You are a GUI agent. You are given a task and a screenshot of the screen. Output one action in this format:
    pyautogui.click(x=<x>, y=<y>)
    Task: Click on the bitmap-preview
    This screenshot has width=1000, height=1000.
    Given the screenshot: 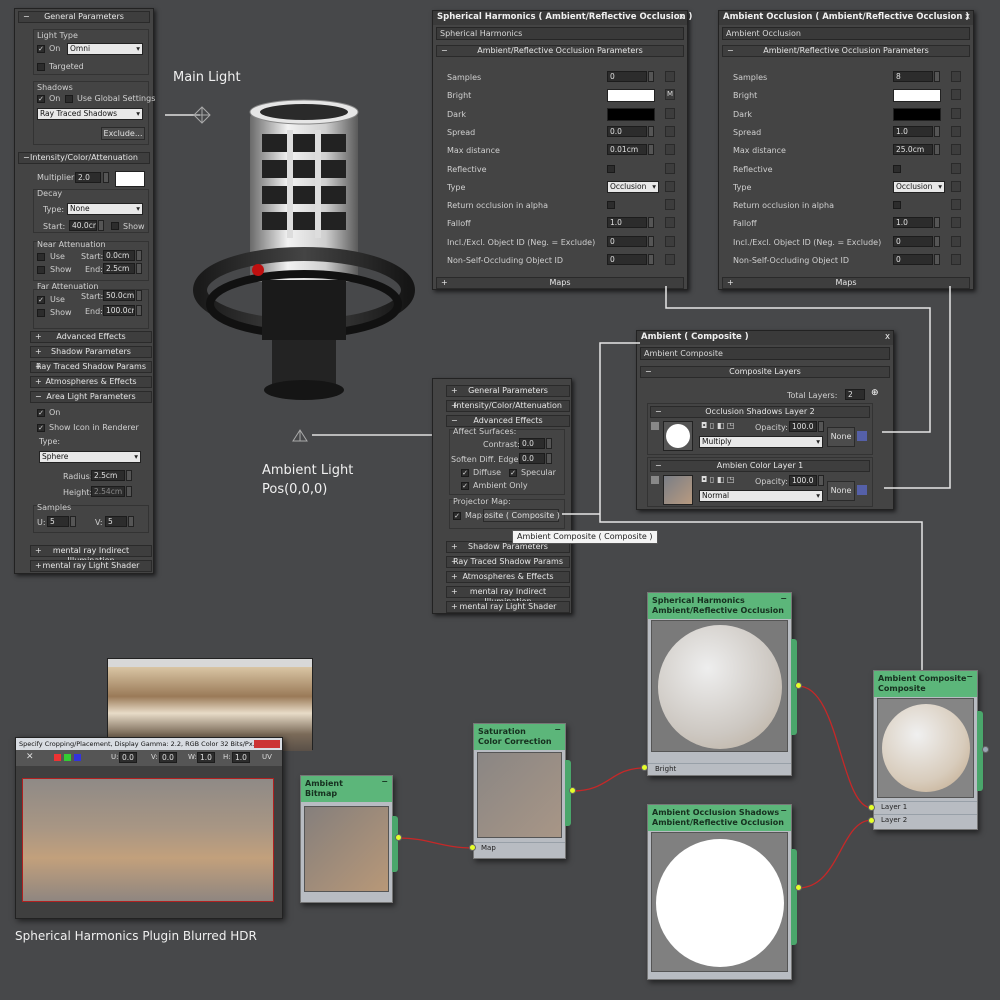 What is the action you would take?
    pyautogui.click(x=346, y=849)
    